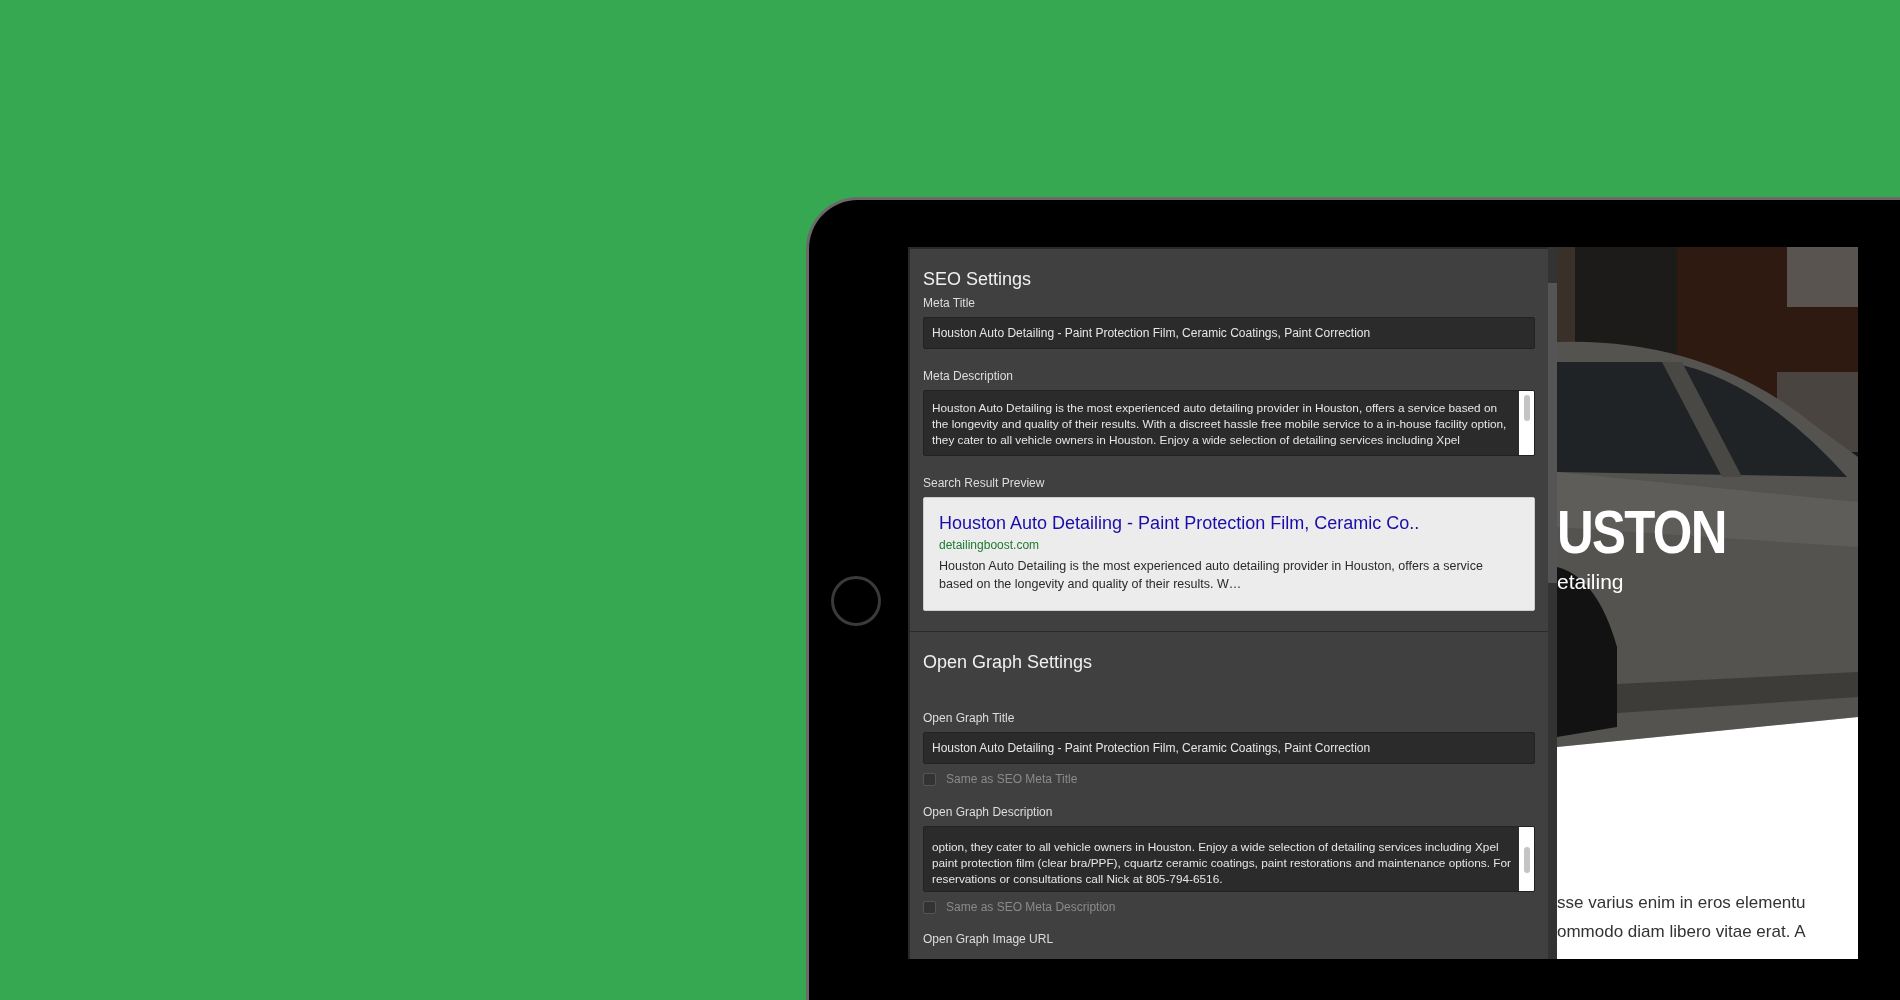 This screenshot has height=1000, width=1900. Describe the element at coordinates (988, 812) in the screenshot. I see `field-label: Open Graph Description` at that location.